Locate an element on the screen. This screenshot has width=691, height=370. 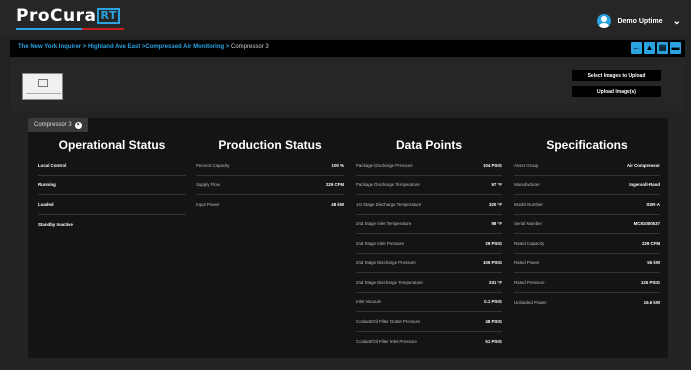
row-label: Model Number is located at coordinates (528, 204).